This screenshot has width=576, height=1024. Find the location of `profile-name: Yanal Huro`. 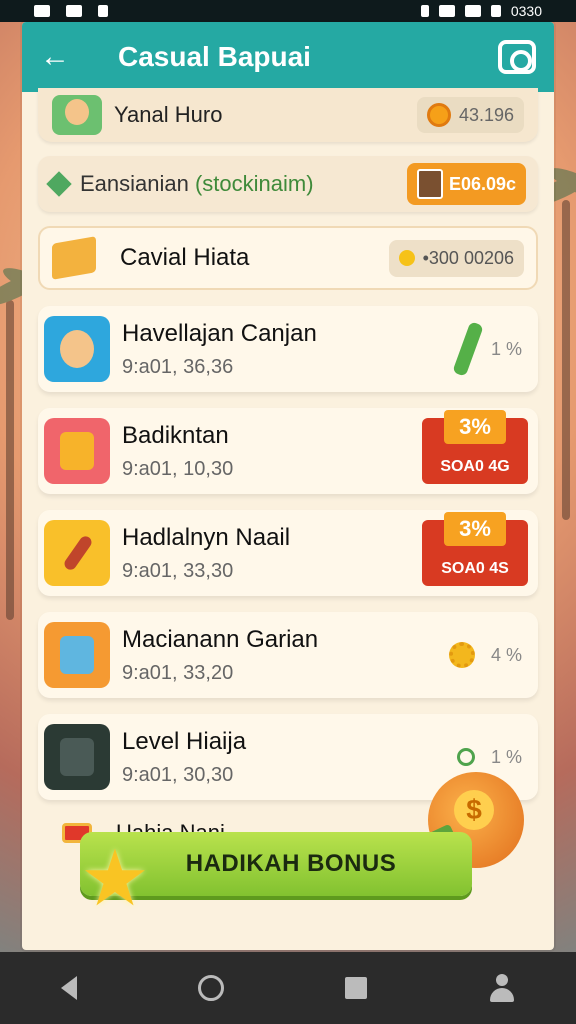

profile-name: Yanal Huro is located at coordinates (168, 114).